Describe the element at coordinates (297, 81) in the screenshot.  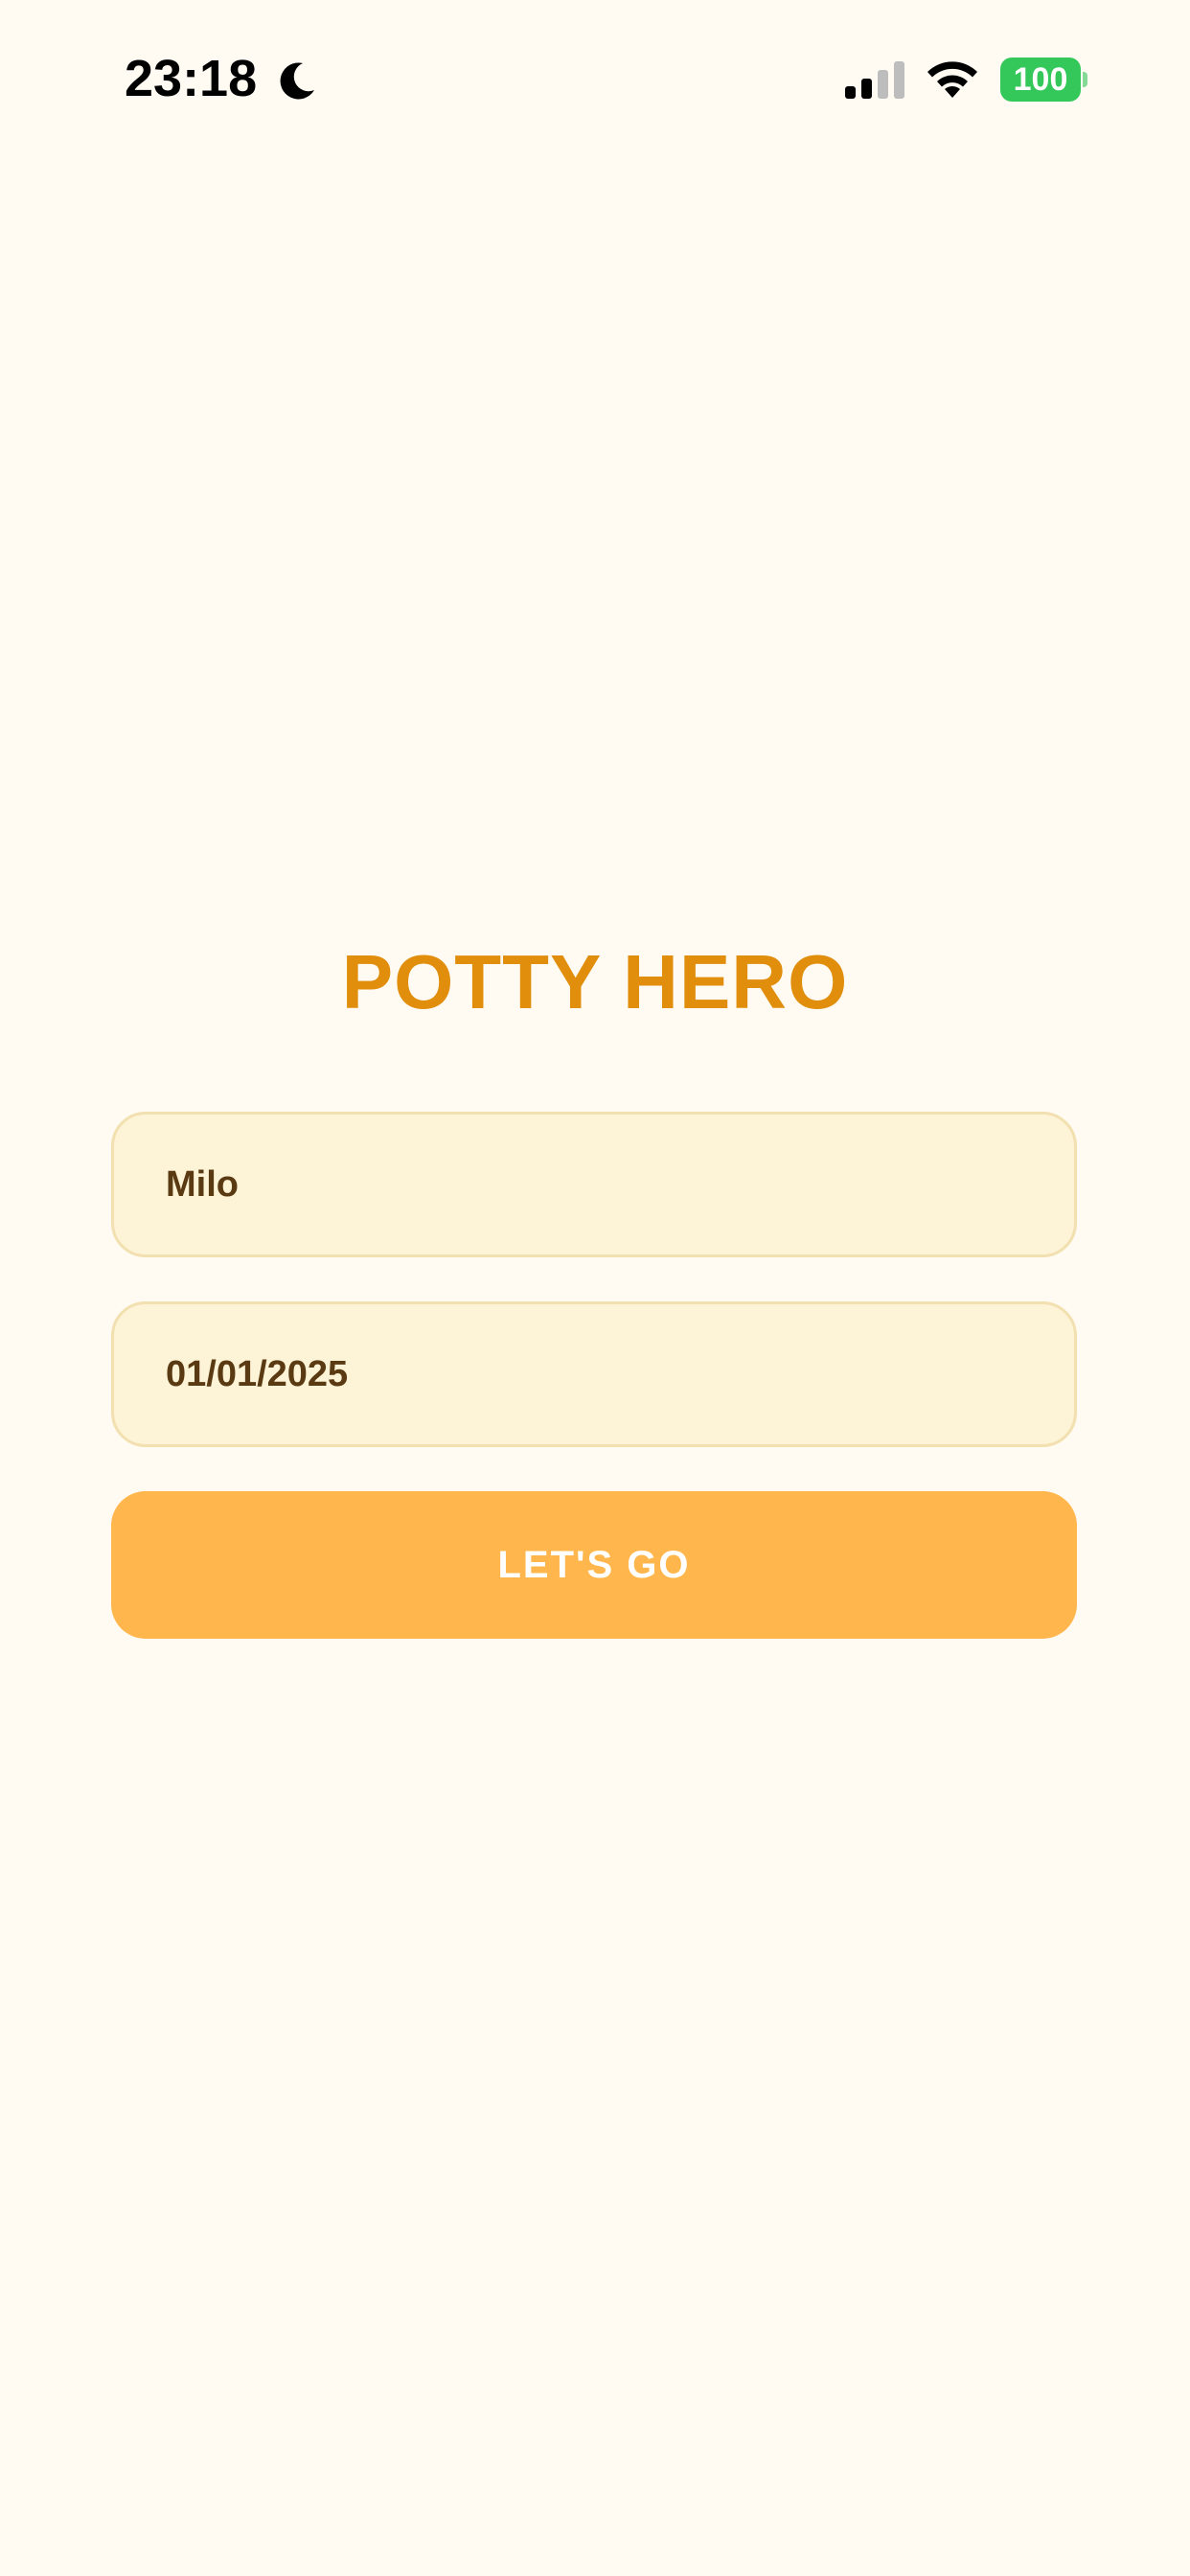
I see `moon-icon` at that location.